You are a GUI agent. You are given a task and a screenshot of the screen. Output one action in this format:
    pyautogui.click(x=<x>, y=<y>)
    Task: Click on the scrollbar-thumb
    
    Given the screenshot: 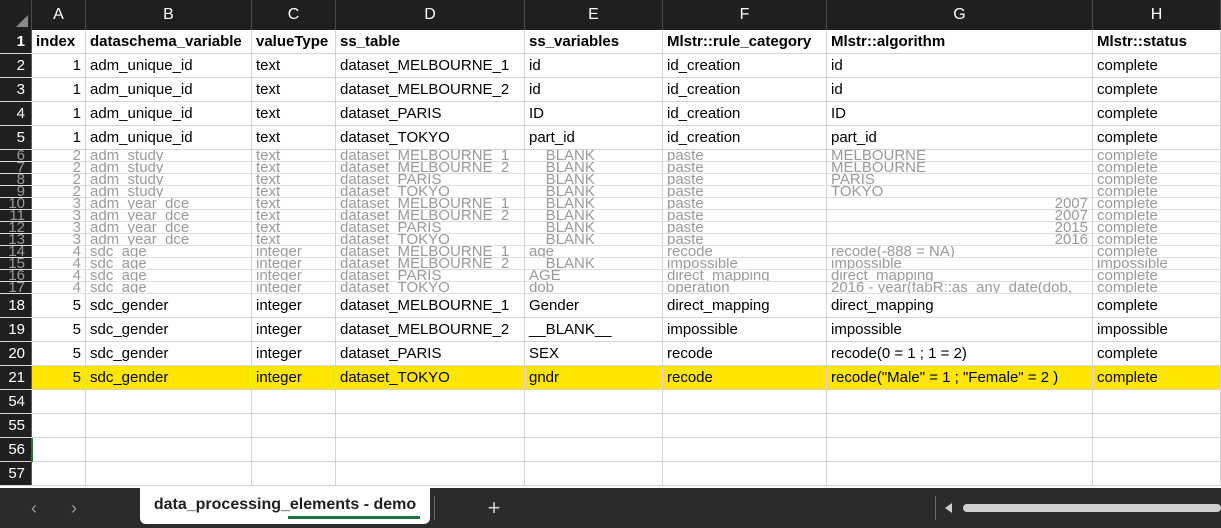 What is the action you would take?
    pyautogui.click(x=1092, y=508)
    